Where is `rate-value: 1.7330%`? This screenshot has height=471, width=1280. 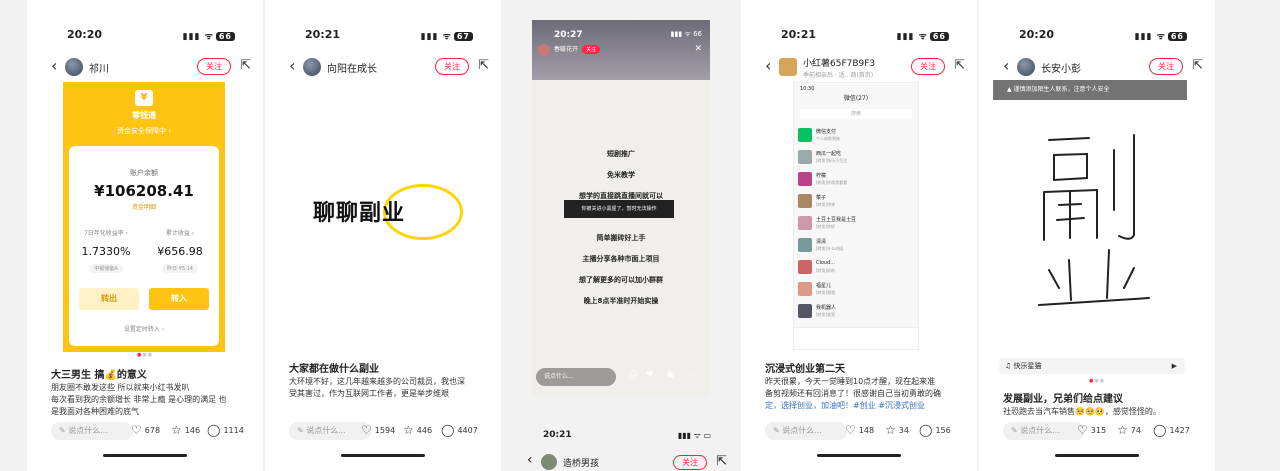
rate-value: 1.7330% is located at coordinates (106, 251).